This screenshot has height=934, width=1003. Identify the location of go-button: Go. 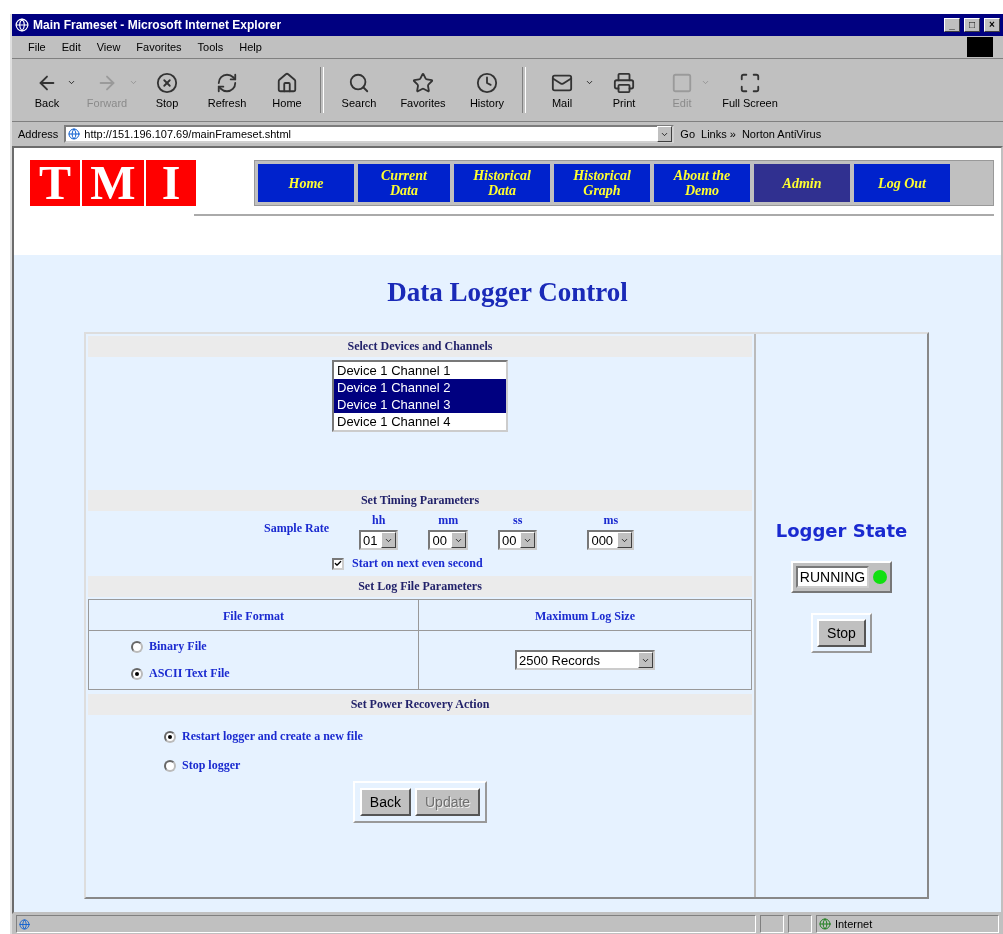
(688, 134).